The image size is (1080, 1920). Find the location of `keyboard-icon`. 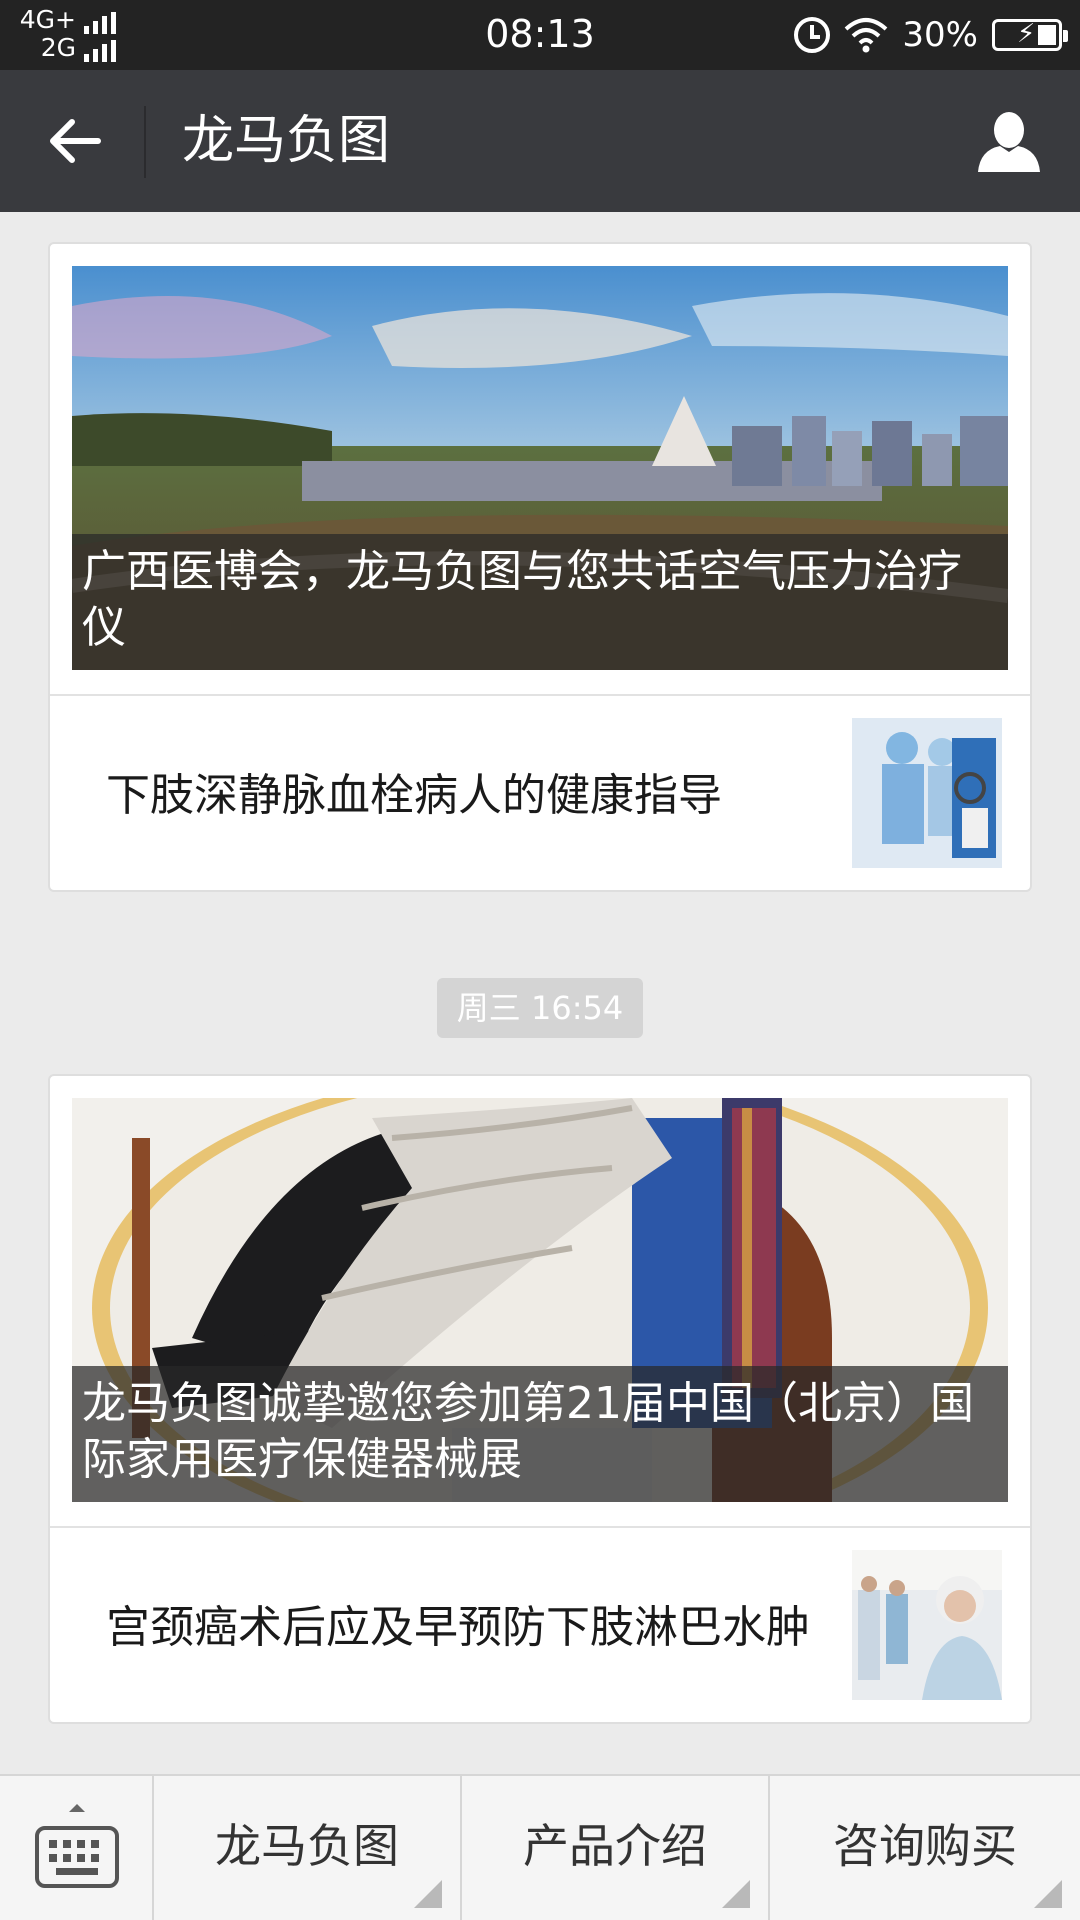

keyboard-icon is located at coordinates (77, 1846).